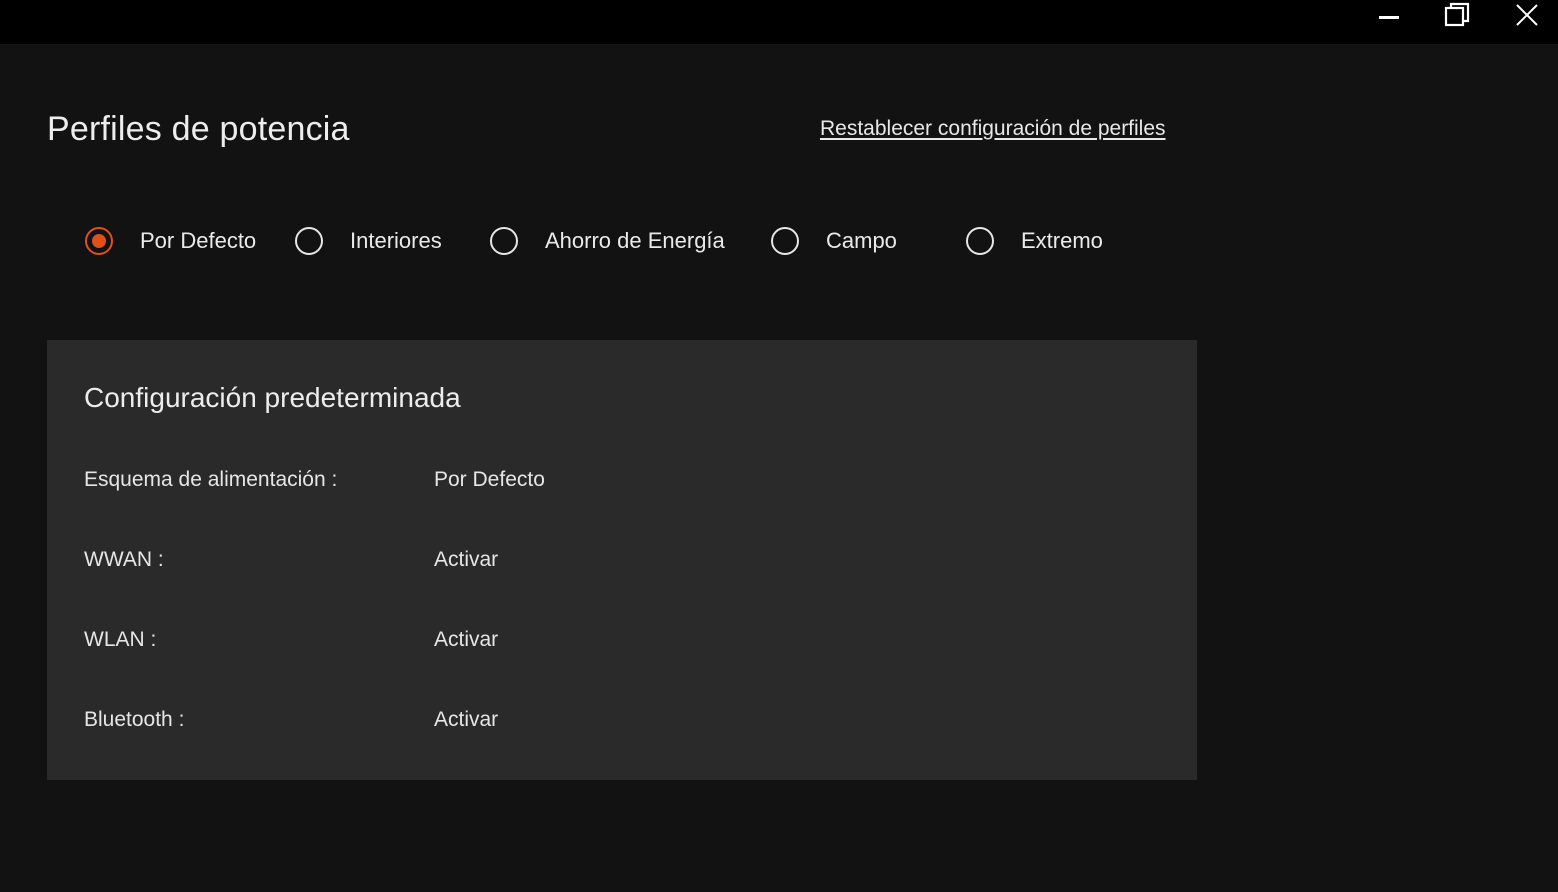  What do you see at coordinates (993, 129) in the screenshot?
I see `reset-profiles-link: Restablecer configuración de perfiles` at bounding box center [993, 129].